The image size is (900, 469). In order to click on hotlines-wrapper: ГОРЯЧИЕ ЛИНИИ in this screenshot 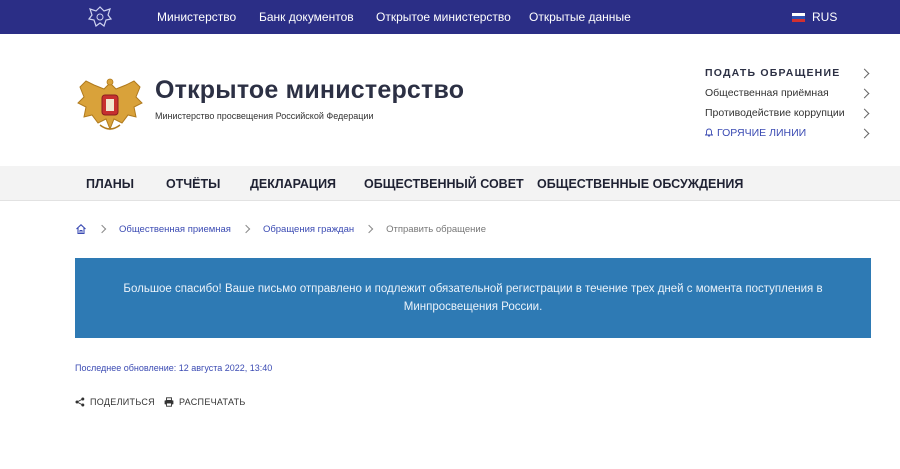, I will do `click(755, 133)`.